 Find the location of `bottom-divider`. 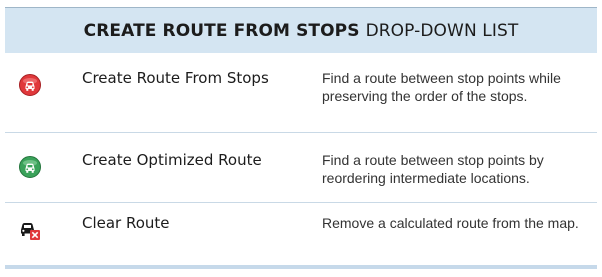

bottom-divider is located at coordinates (301, 267).